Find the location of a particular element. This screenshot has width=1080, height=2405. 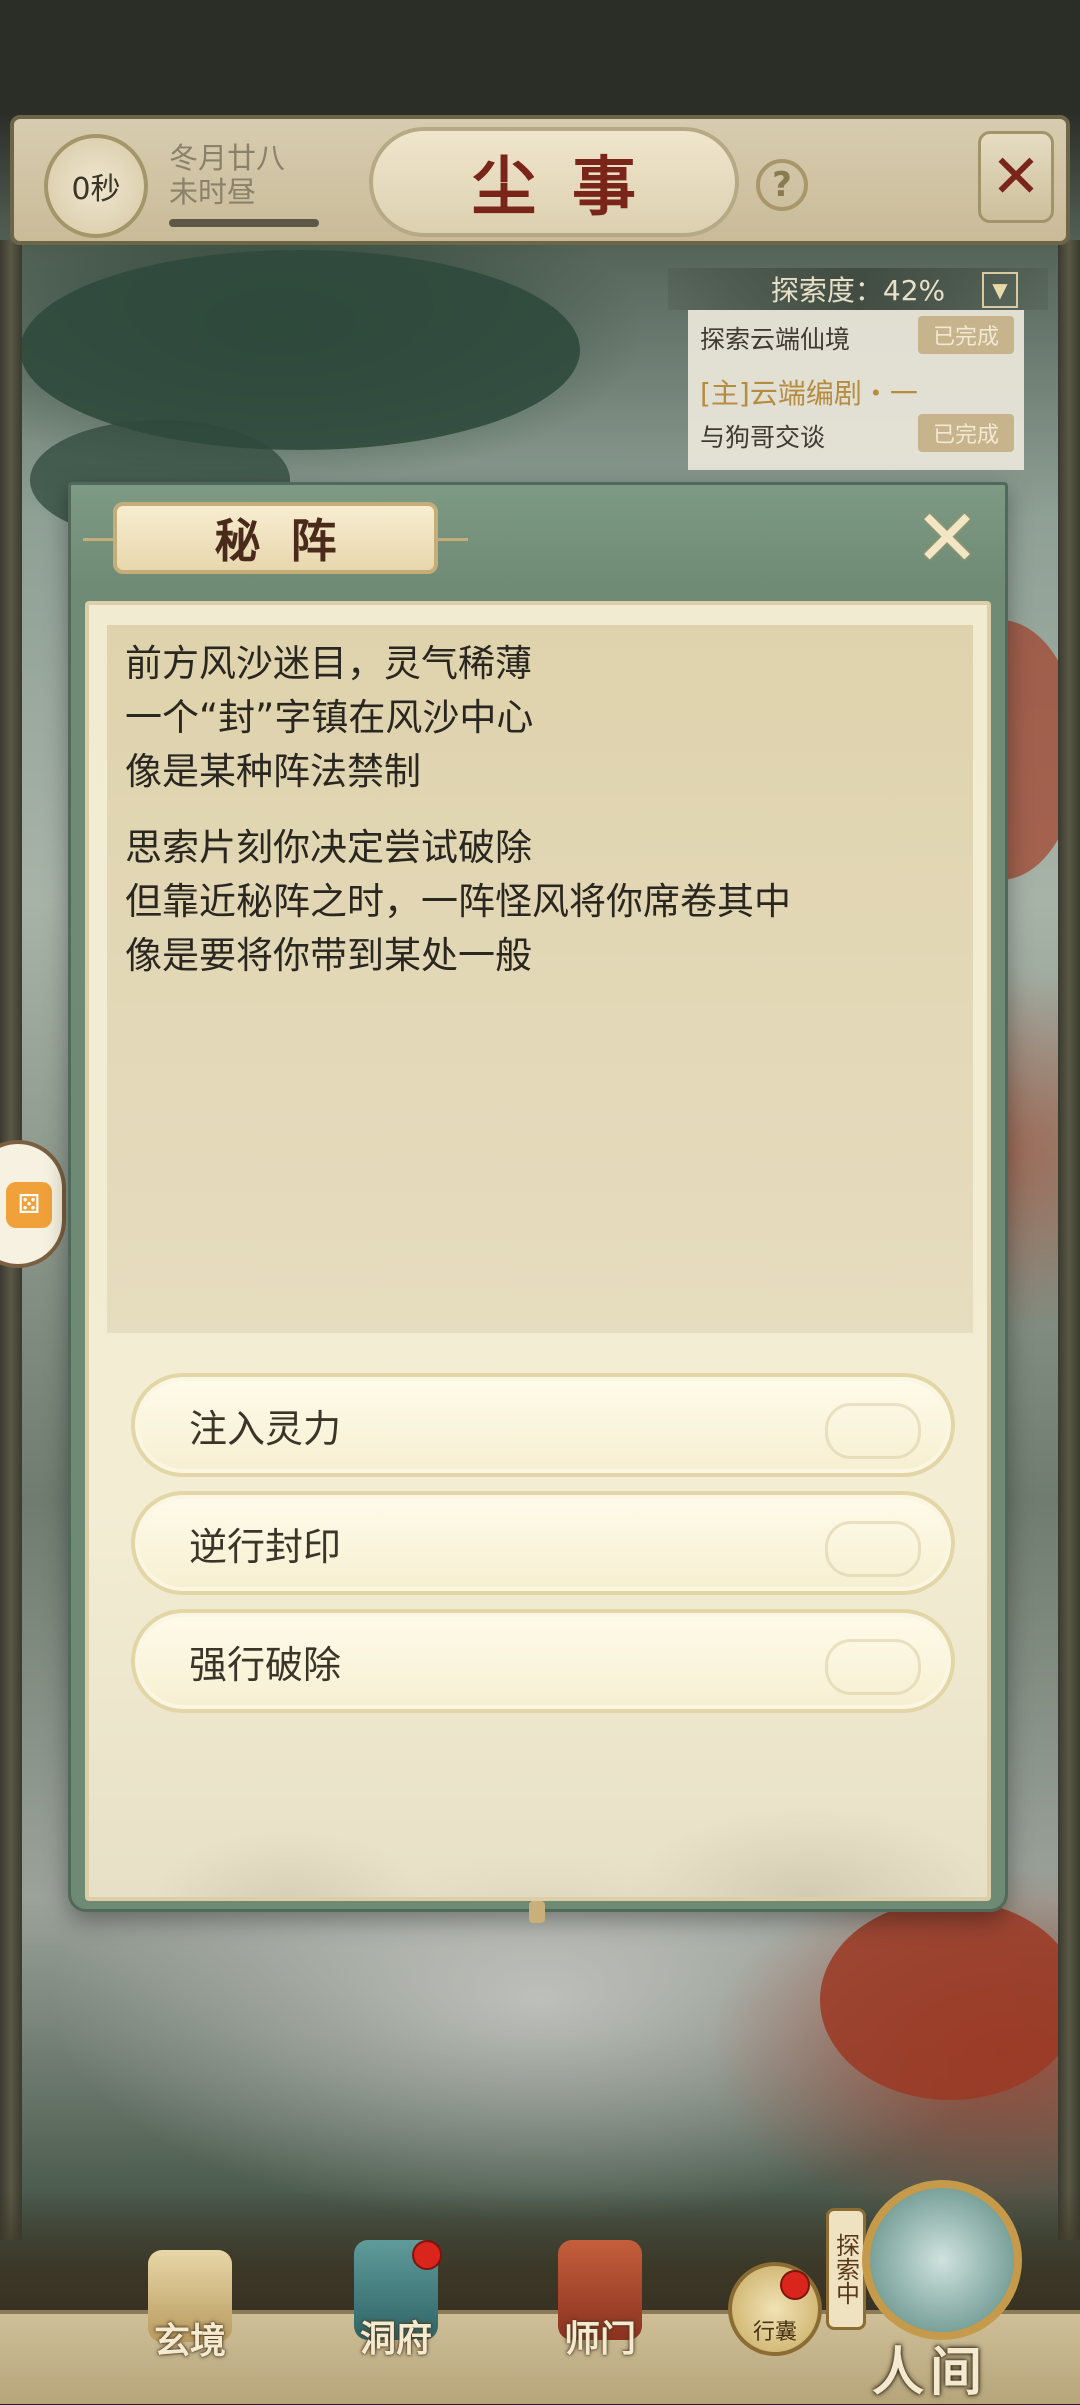

story-line: 像是要将你带到某处一般 is located at coordinates (328, 955).